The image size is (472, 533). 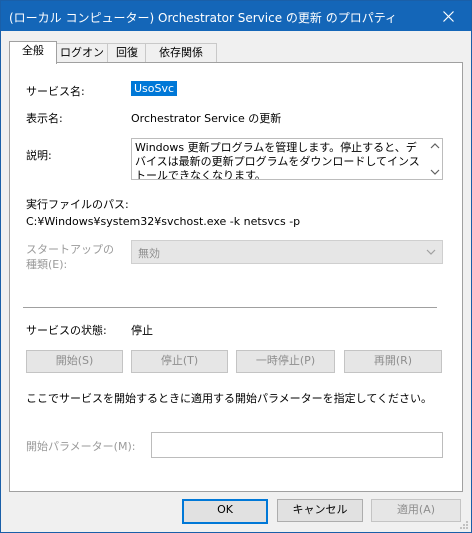 What do you see at coordinates (285, 361) in the screenshot?
I see `pause-button: 一時停止(P)` at bounding box center [285, 361].